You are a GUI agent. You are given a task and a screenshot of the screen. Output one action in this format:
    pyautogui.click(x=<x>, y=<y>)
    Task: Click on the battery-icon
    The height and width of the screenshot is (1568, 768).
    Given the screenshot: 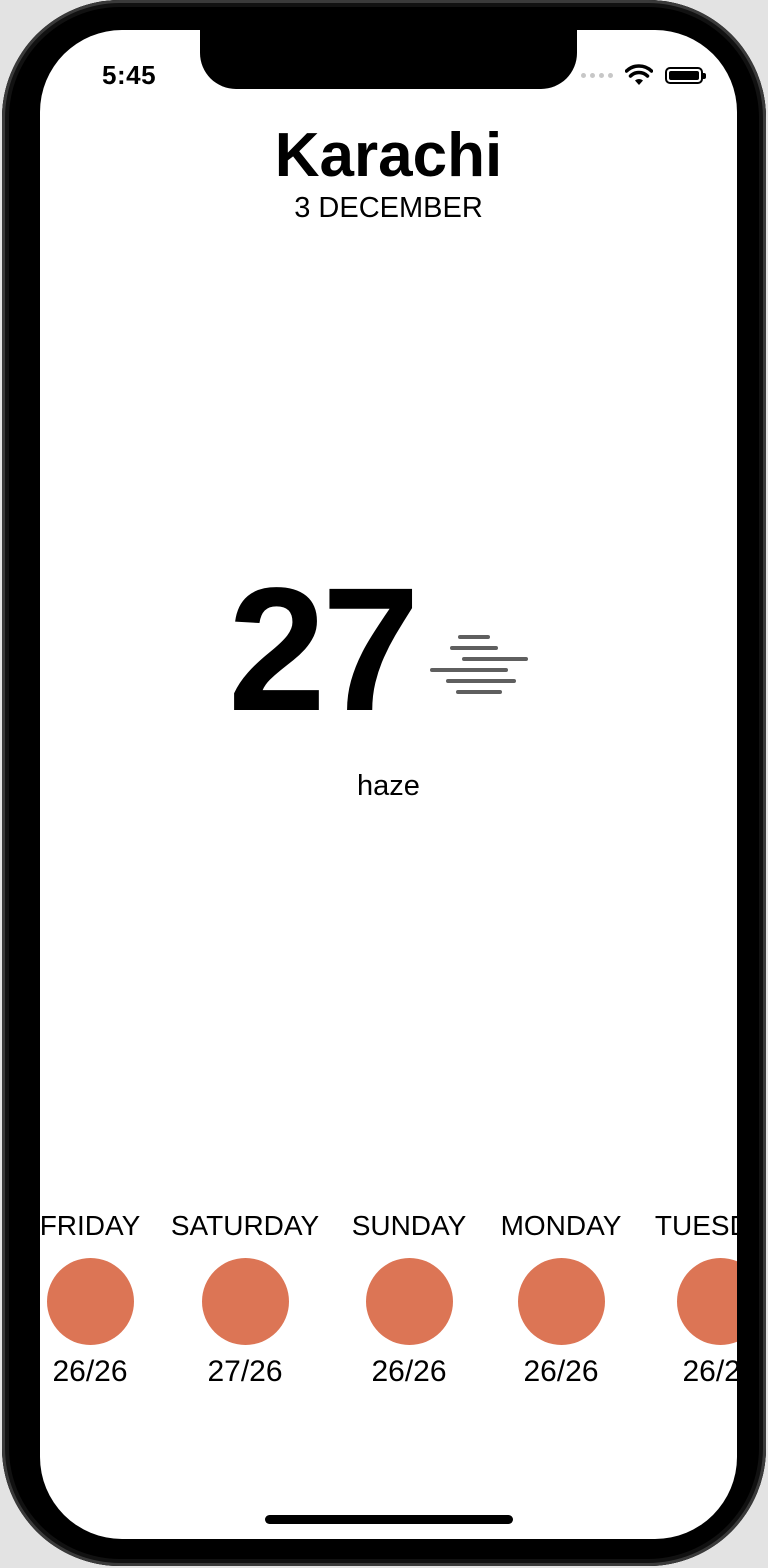 What is the action you would take?
    pyautogui.click(x=685, y=75)
    